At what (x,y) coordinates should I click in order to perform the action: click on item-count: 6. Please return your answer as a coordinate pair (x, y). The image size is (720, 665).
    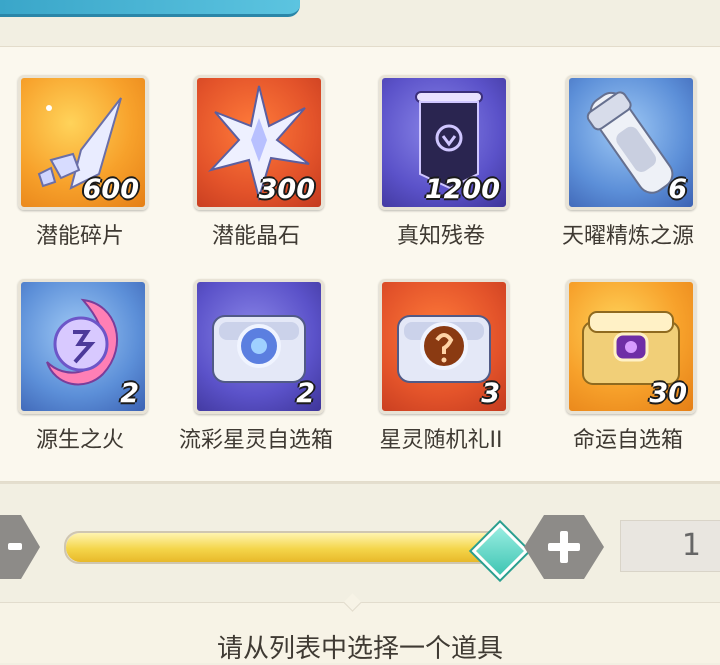
    Looking at the image, I should click on (677, 189).